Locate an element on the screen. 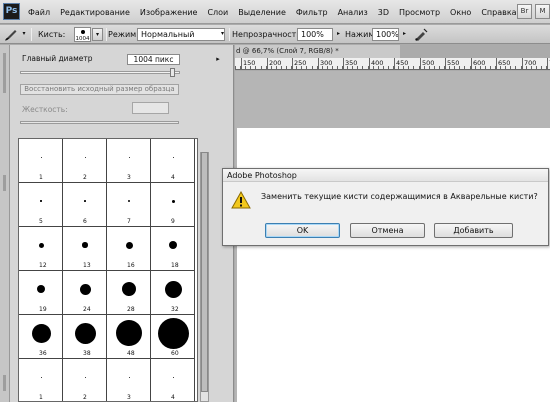 This screenshot has height=402, width=550. bridge-button: Br is located at coordinates (524, 11).